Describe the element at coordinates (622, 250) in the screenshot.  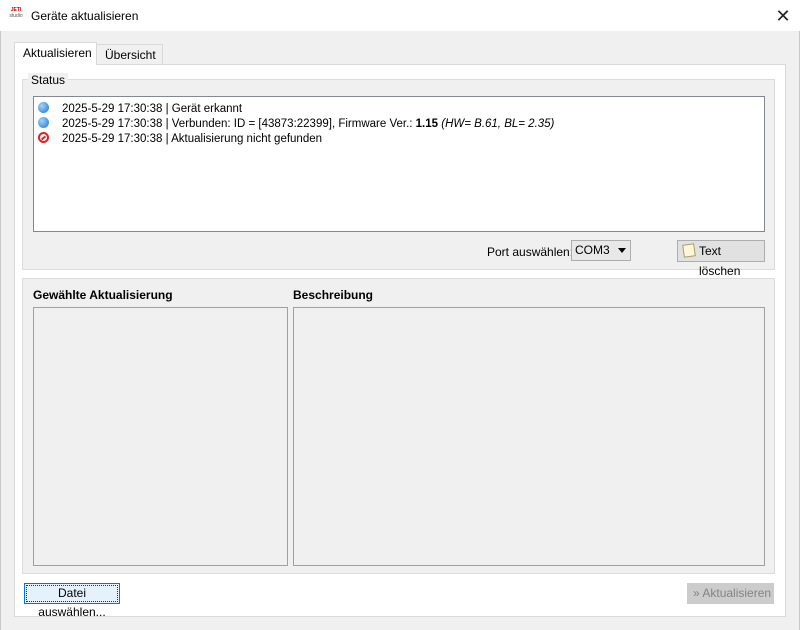
I see `chevron-down-icon` at that location.